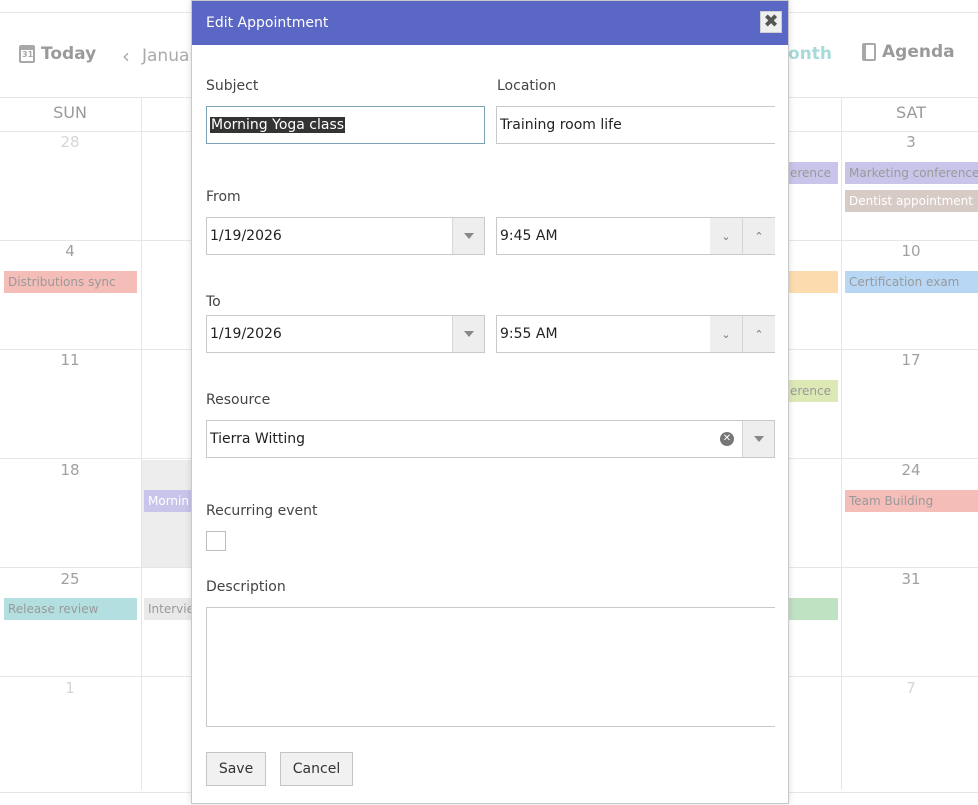 The width and height of the screenshot is (978, 805). What do you see at coordinates (727, 439) in the screenshot?
I see `clear-icon: ✕` at bounding box center [727, 439].